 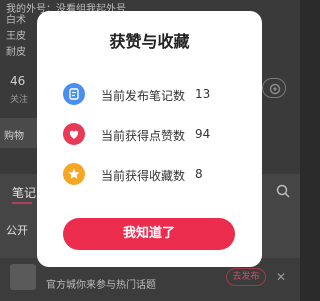 What do you see at coordinates (14, 136) in the screenshot?
I see `shop-label: 购物` at bounding box center [14, 136].